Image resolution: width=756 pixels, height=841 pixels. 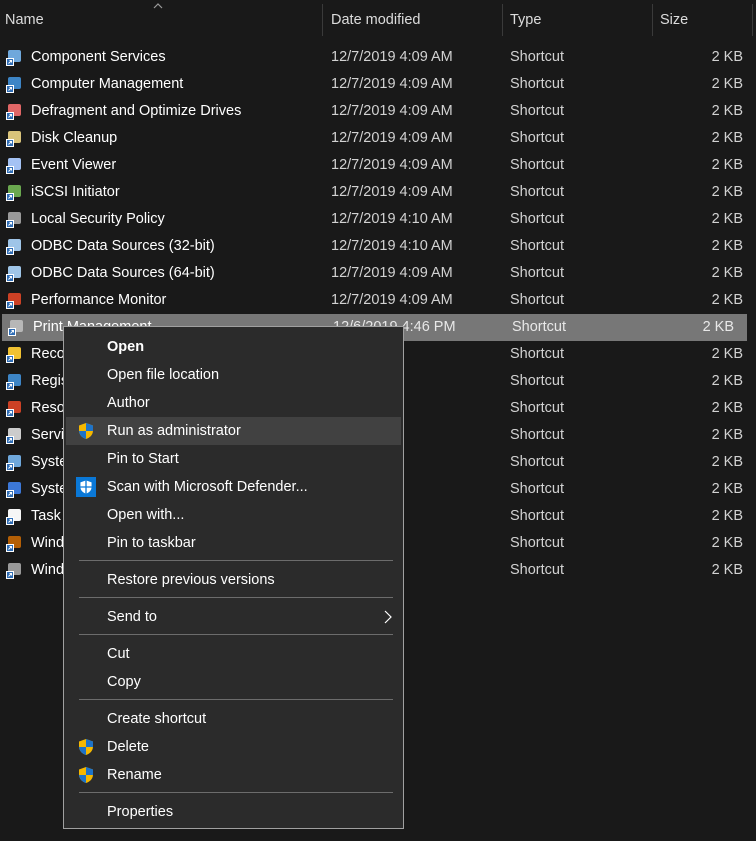 I want to click on file-name: Syste, so click(x=49, y=462).